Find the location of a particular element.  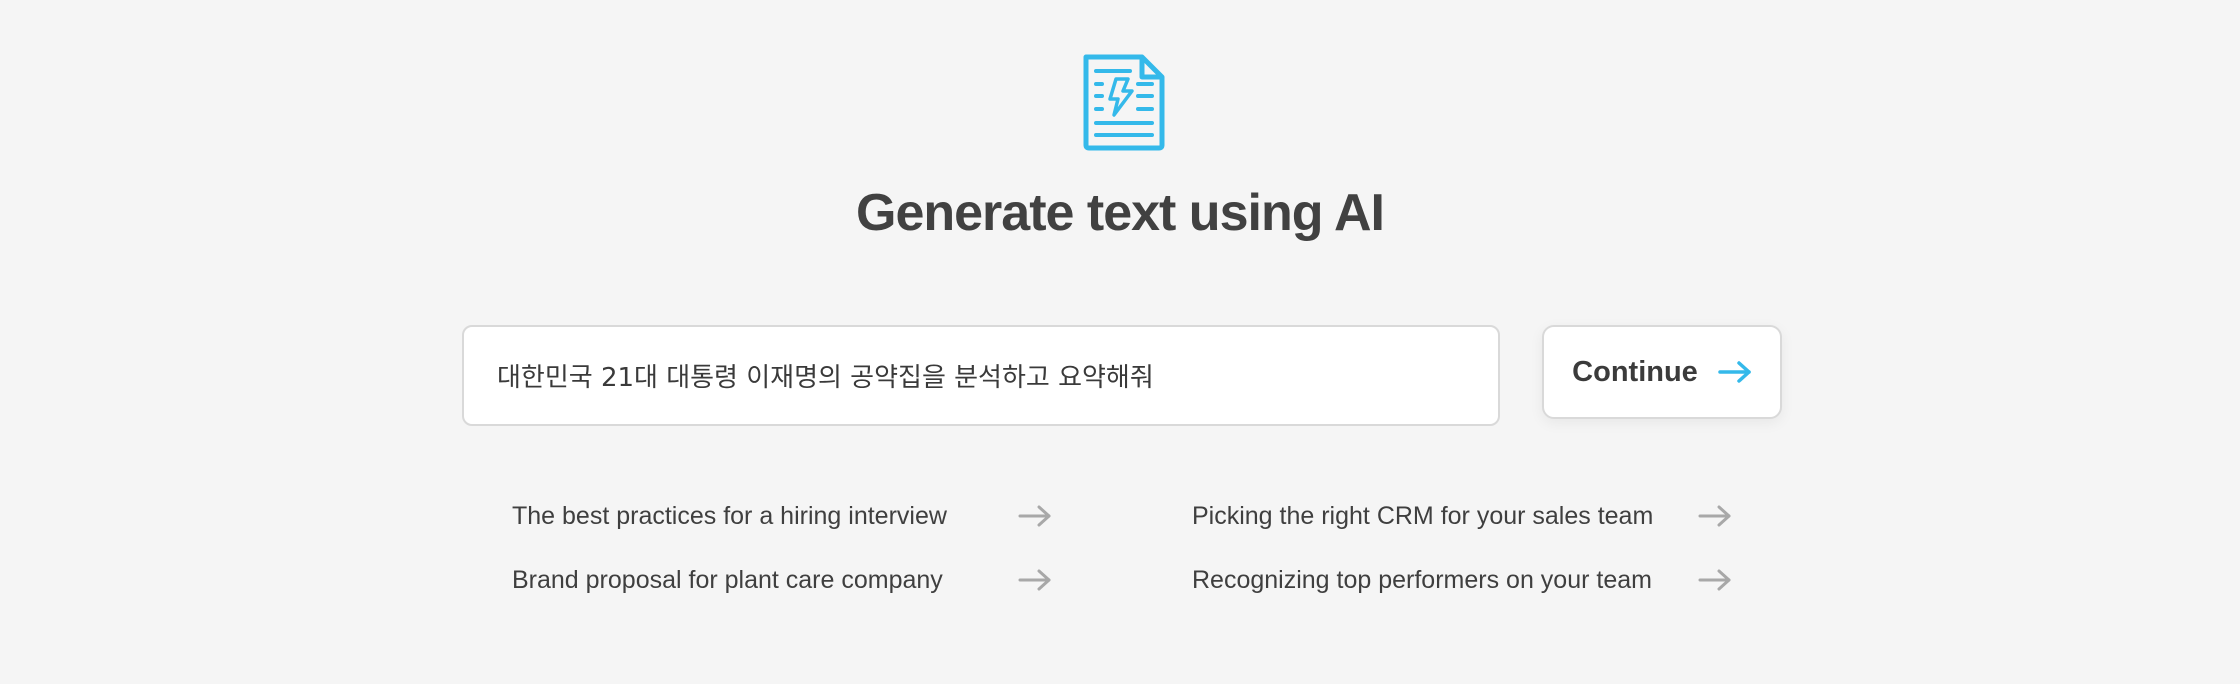

page-title: Generate text using AI is located at coordinates (1120, 213).